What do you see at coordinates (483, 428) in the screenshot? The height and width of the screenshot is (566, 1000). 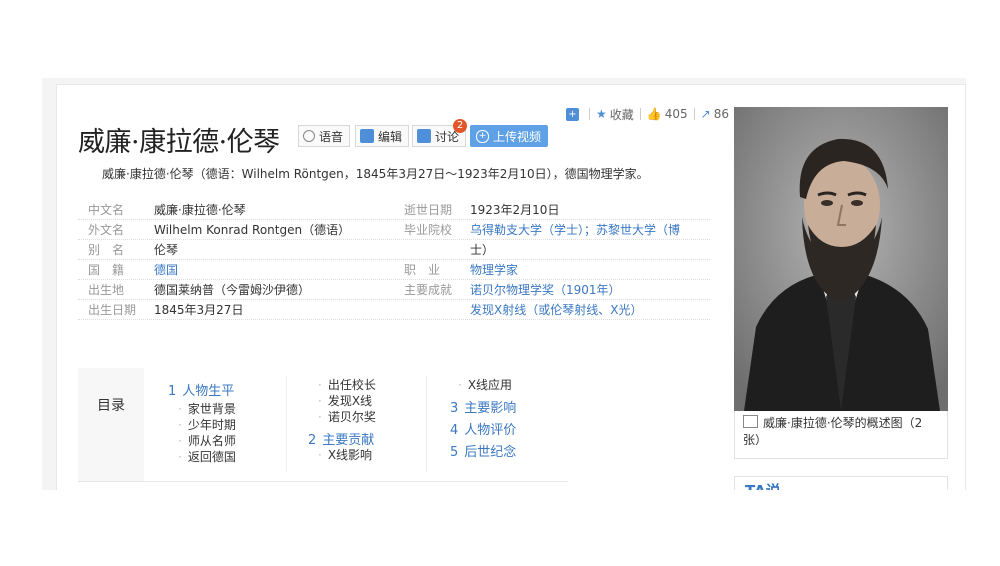 I see `toc-item-evaluation: 4 人物评价` at bounding box center [483, 428].